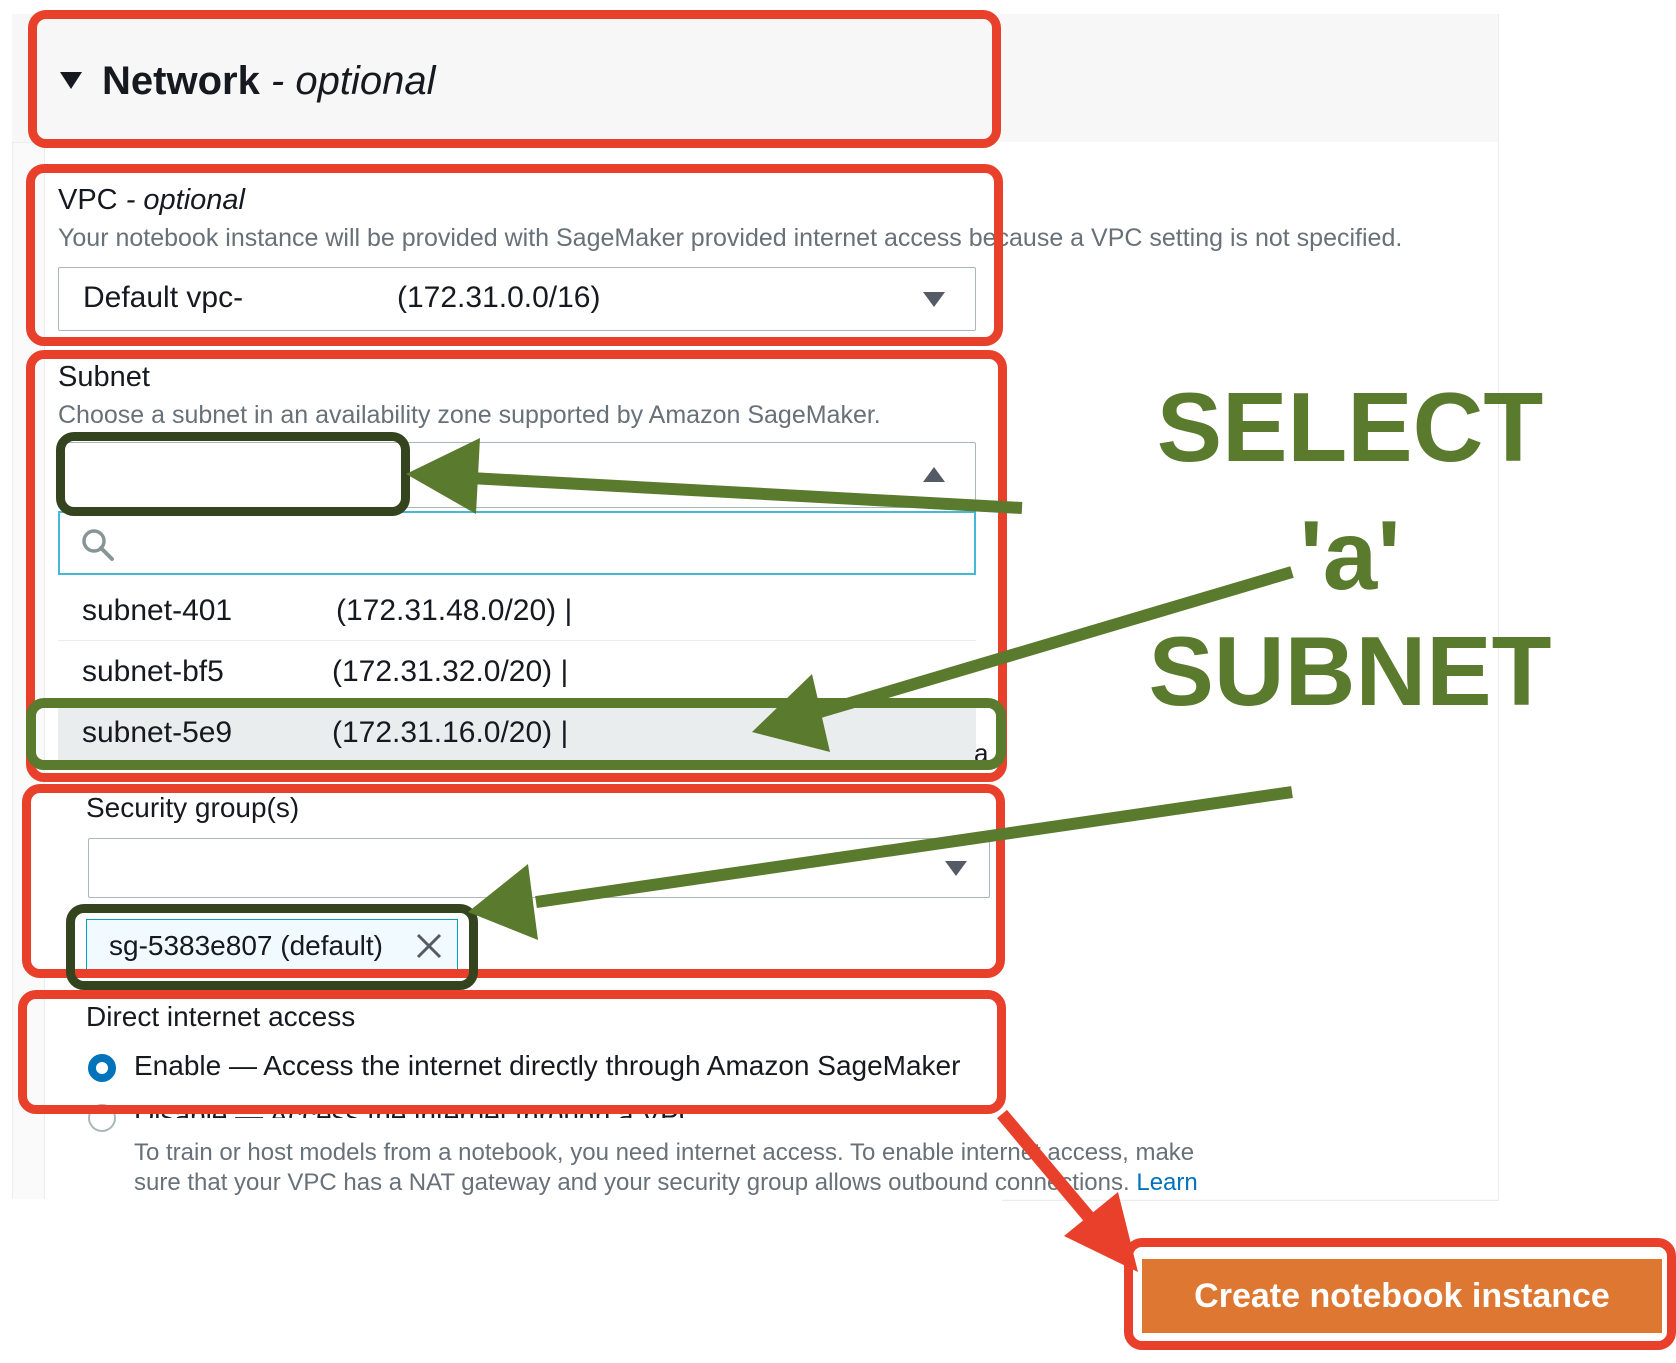  Describe the element at coordinates (1350, 555) in the screenshot. I see `annotation-text-a: 'a'` at that location.